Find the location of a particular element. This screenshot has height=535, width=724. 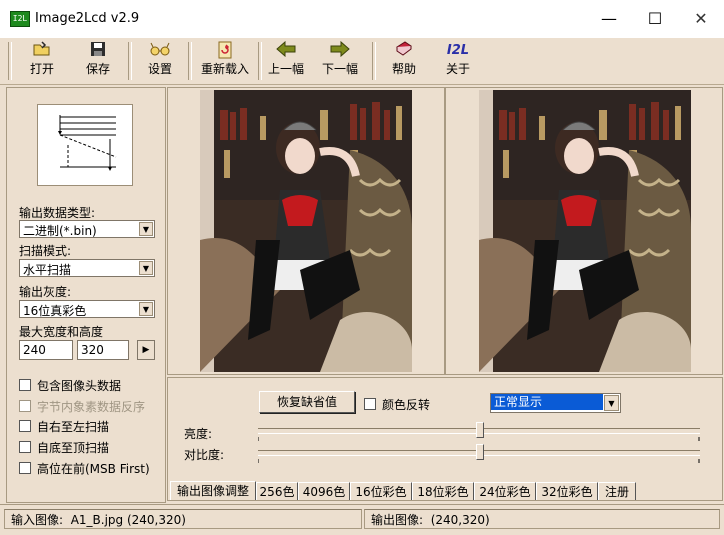

checkbox-reverse-pixel-byte: 字节内象素数据反序 is located at coordinates (82, 406).